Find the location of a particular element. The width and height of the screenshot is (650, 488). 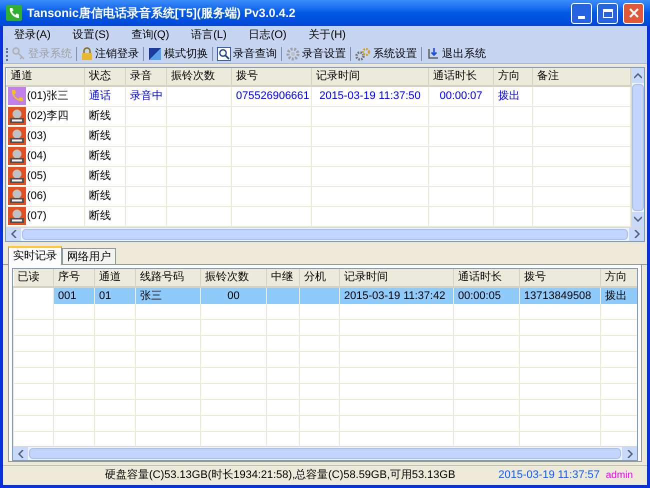

exit-icon is located at coordinates (433, 54).